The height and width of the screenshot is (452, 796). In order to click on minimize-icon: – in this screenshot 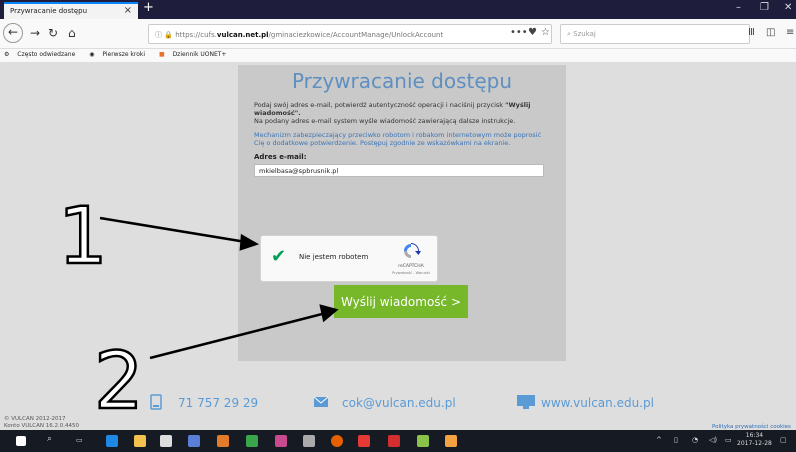, I will do `click(738, 7)`.